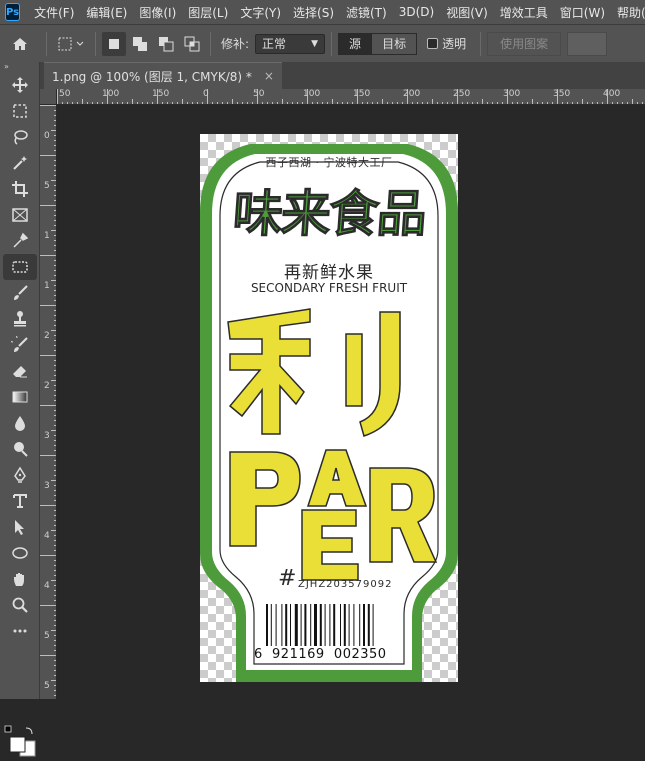 Image resolution: width=645 pixels, height=761 pixels. I want to click on ruler-v-label: 1, so click(47, 286).